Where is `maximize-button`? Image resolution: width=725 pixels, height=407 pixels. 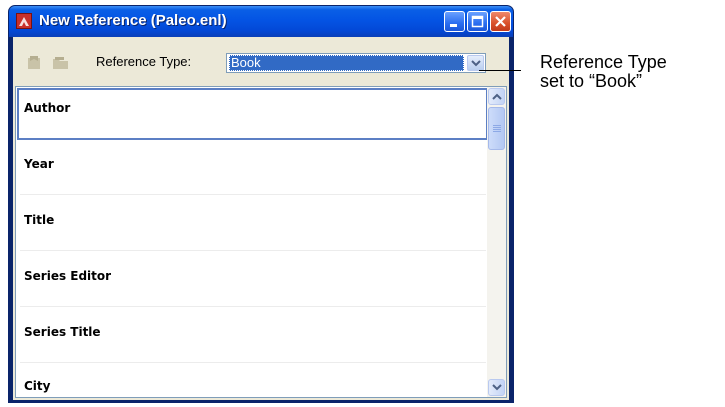 maximize-button is located at coordinates (477, 21).